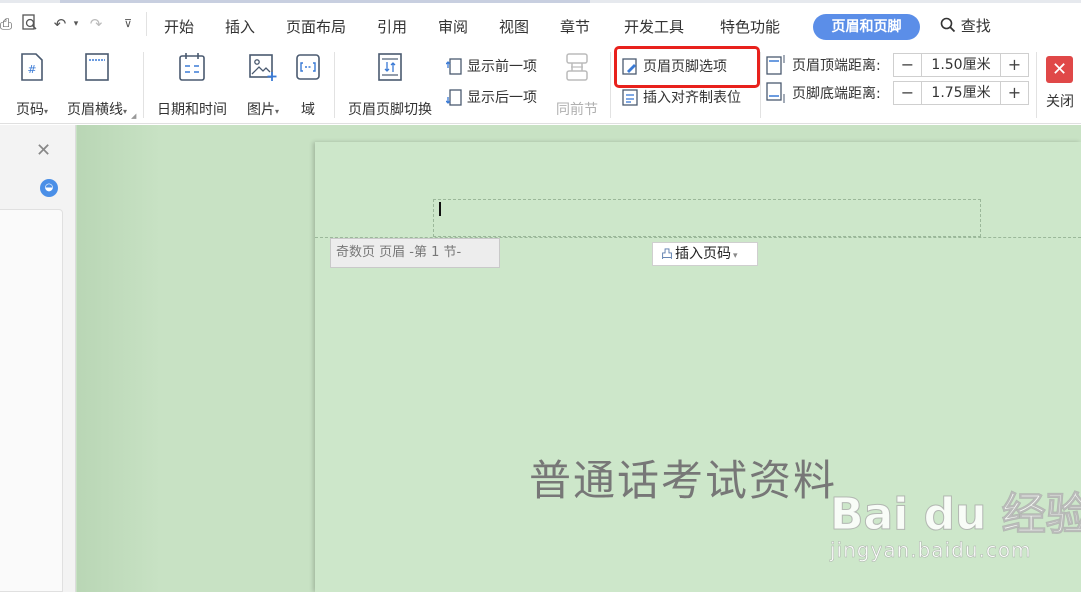 This screenshot has height=592, width=1081. I want to click on page-number-small-icon: 凸, so click(667, 254).